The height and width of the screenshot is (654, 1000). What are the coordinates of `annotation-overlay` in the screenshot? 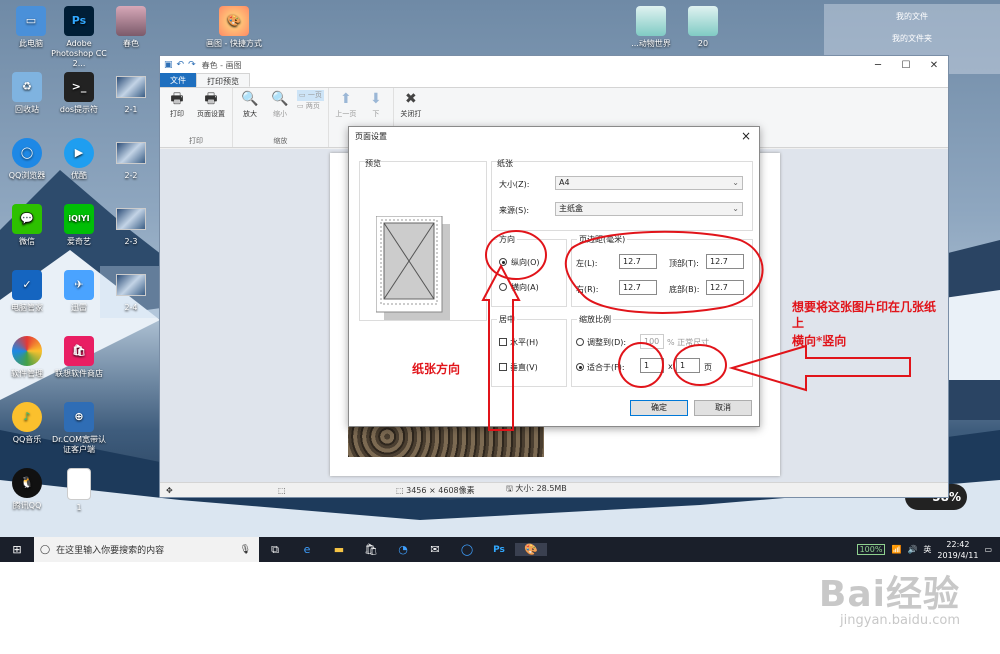 It's located at (696, 330).